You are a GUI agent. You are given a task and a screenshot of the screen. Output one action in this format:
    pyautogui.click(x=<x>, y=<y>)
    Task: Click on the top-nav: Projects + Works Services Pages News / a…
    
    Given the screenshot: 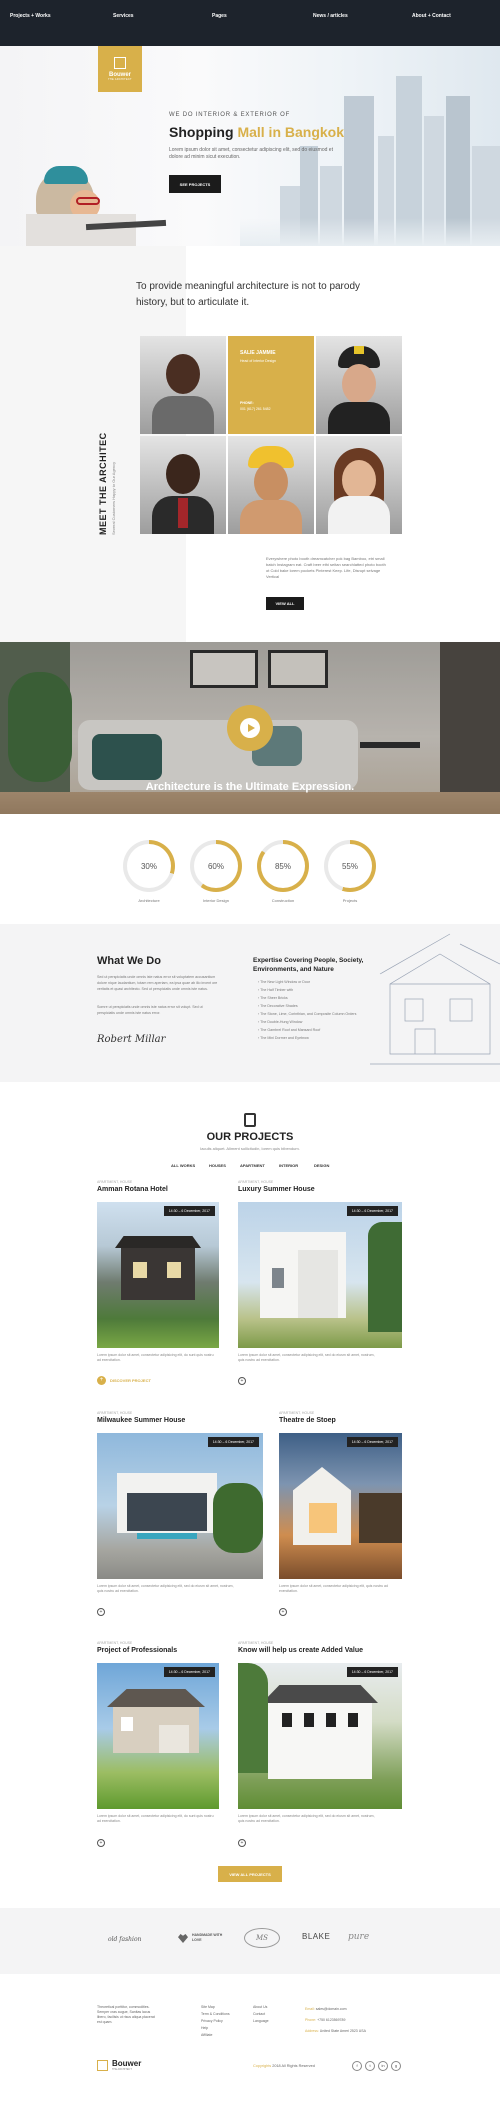 What is the action you would take?
    pyautogui.click(x=250, y=23)
    